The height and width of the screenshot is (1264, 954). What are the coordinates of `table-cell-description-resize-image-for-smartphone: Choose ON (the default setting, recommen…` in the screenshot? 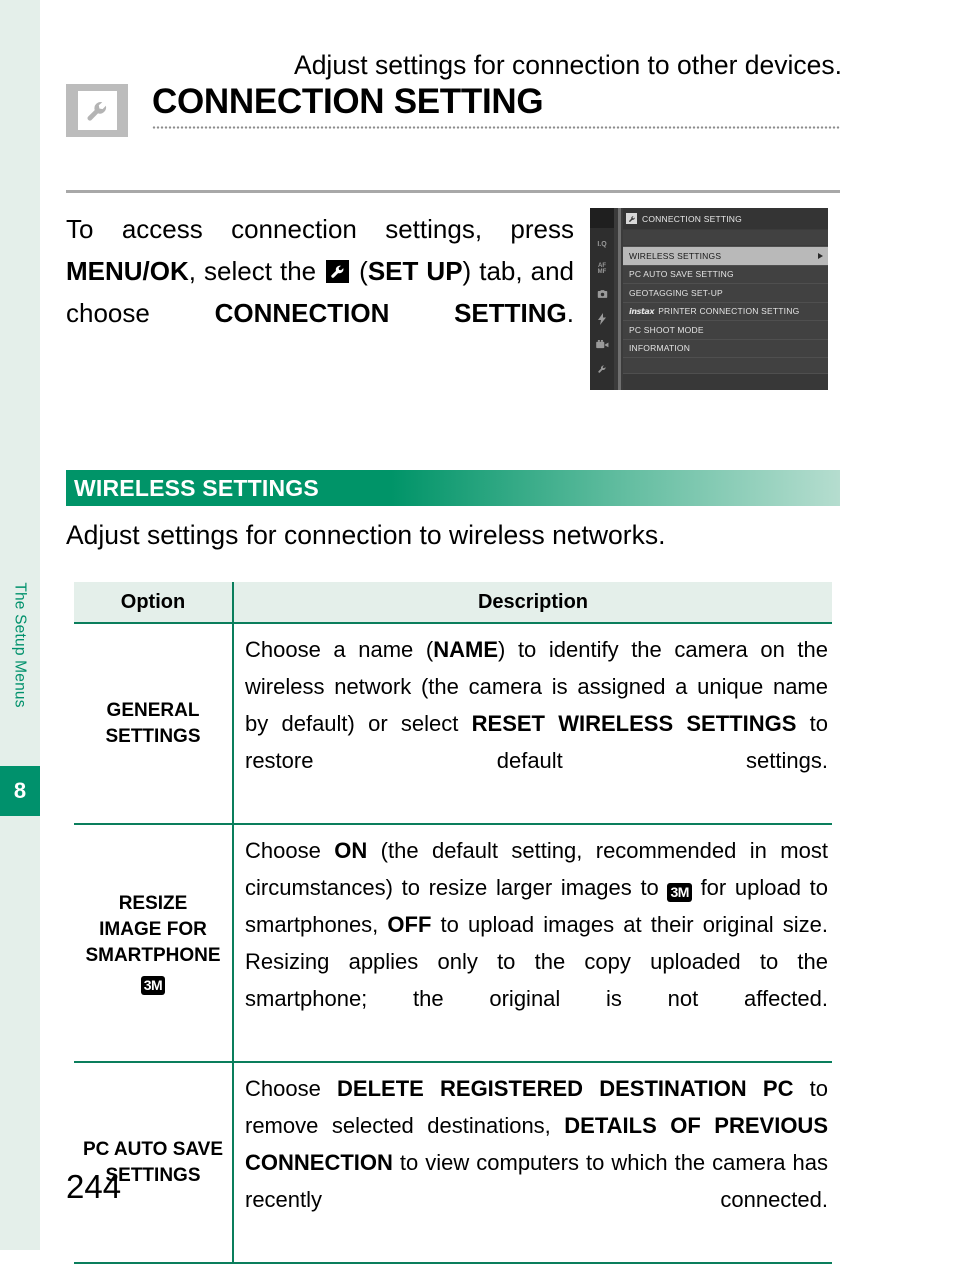 It's located at (532, 943).